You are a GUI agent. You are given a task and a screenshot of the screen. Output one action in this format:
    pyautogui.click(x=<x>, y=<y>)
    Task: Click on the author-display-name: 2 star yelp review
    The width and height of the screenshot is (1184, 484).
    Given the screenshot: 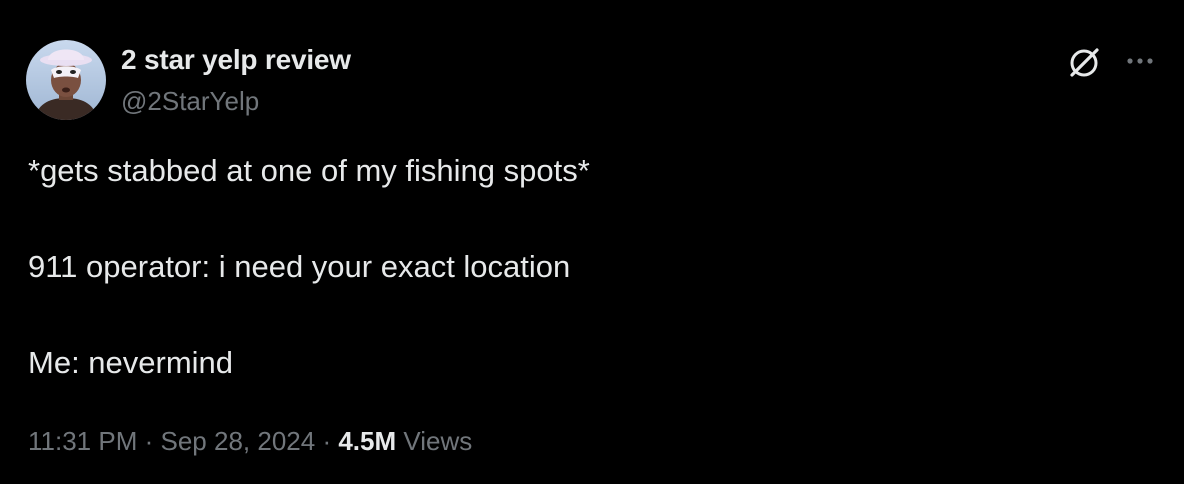 What is the action you would take?
    pyautogui.click(x=236, y=60)
    